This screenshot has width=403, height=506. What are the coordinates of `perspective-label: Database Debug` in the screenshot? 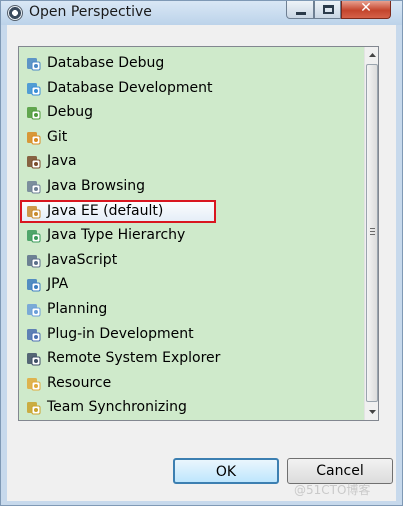 It's located at (106, 63).